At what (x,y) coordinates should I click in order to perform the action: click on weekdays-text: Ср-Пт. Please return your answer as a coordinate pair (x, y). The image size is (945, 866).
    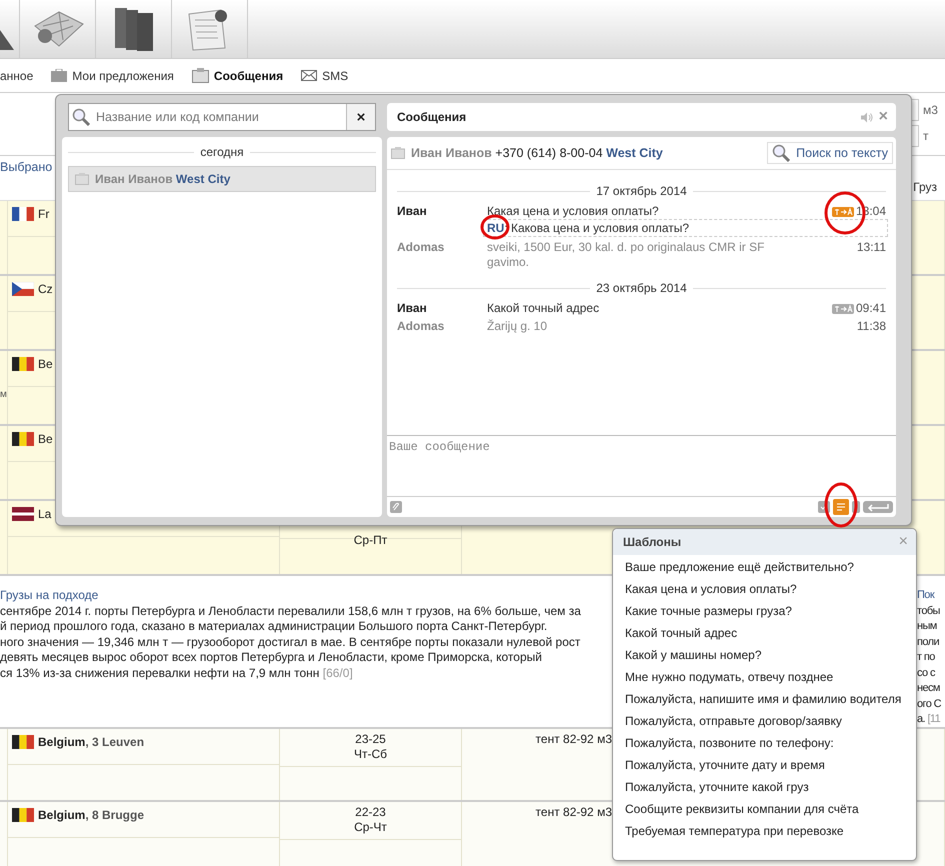
    Looking at the image, I should click on (371, 540).